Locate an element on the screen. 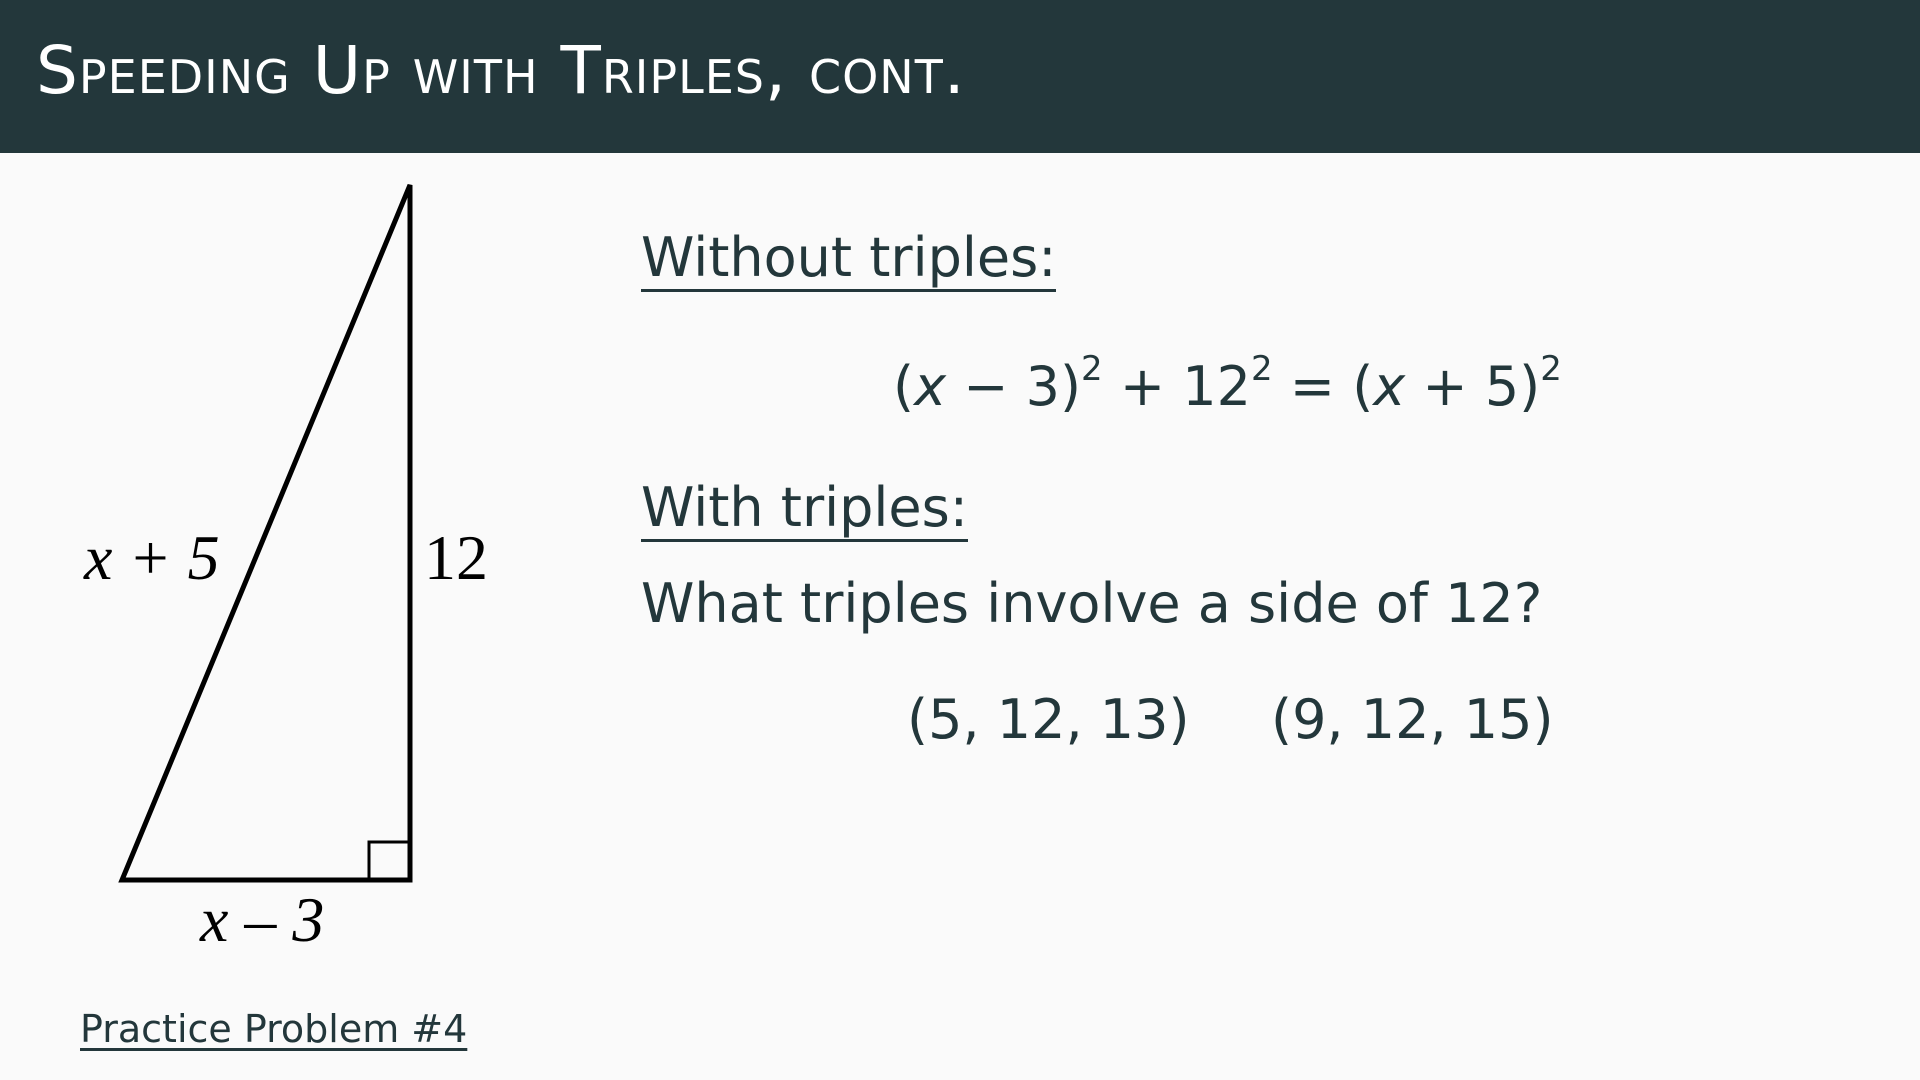 The width and height of the screenshot is (1920, 1080). triple-option: (9, 12, 15) is located at coordinates (1412, 719).